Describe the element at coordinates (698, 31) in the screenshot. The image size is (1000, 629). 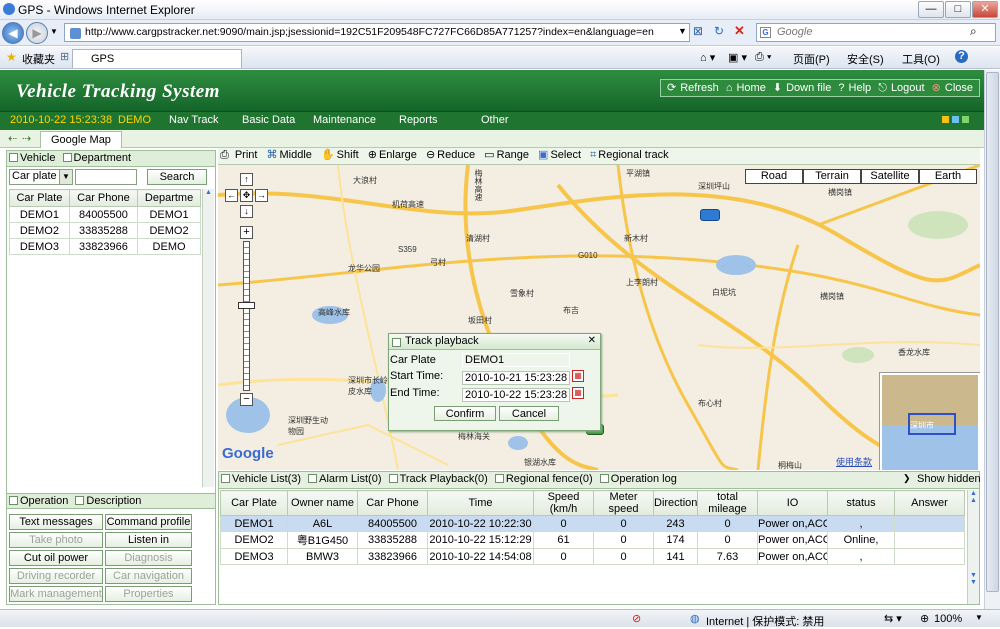
I see `compat-icon: ⊠` at that location.